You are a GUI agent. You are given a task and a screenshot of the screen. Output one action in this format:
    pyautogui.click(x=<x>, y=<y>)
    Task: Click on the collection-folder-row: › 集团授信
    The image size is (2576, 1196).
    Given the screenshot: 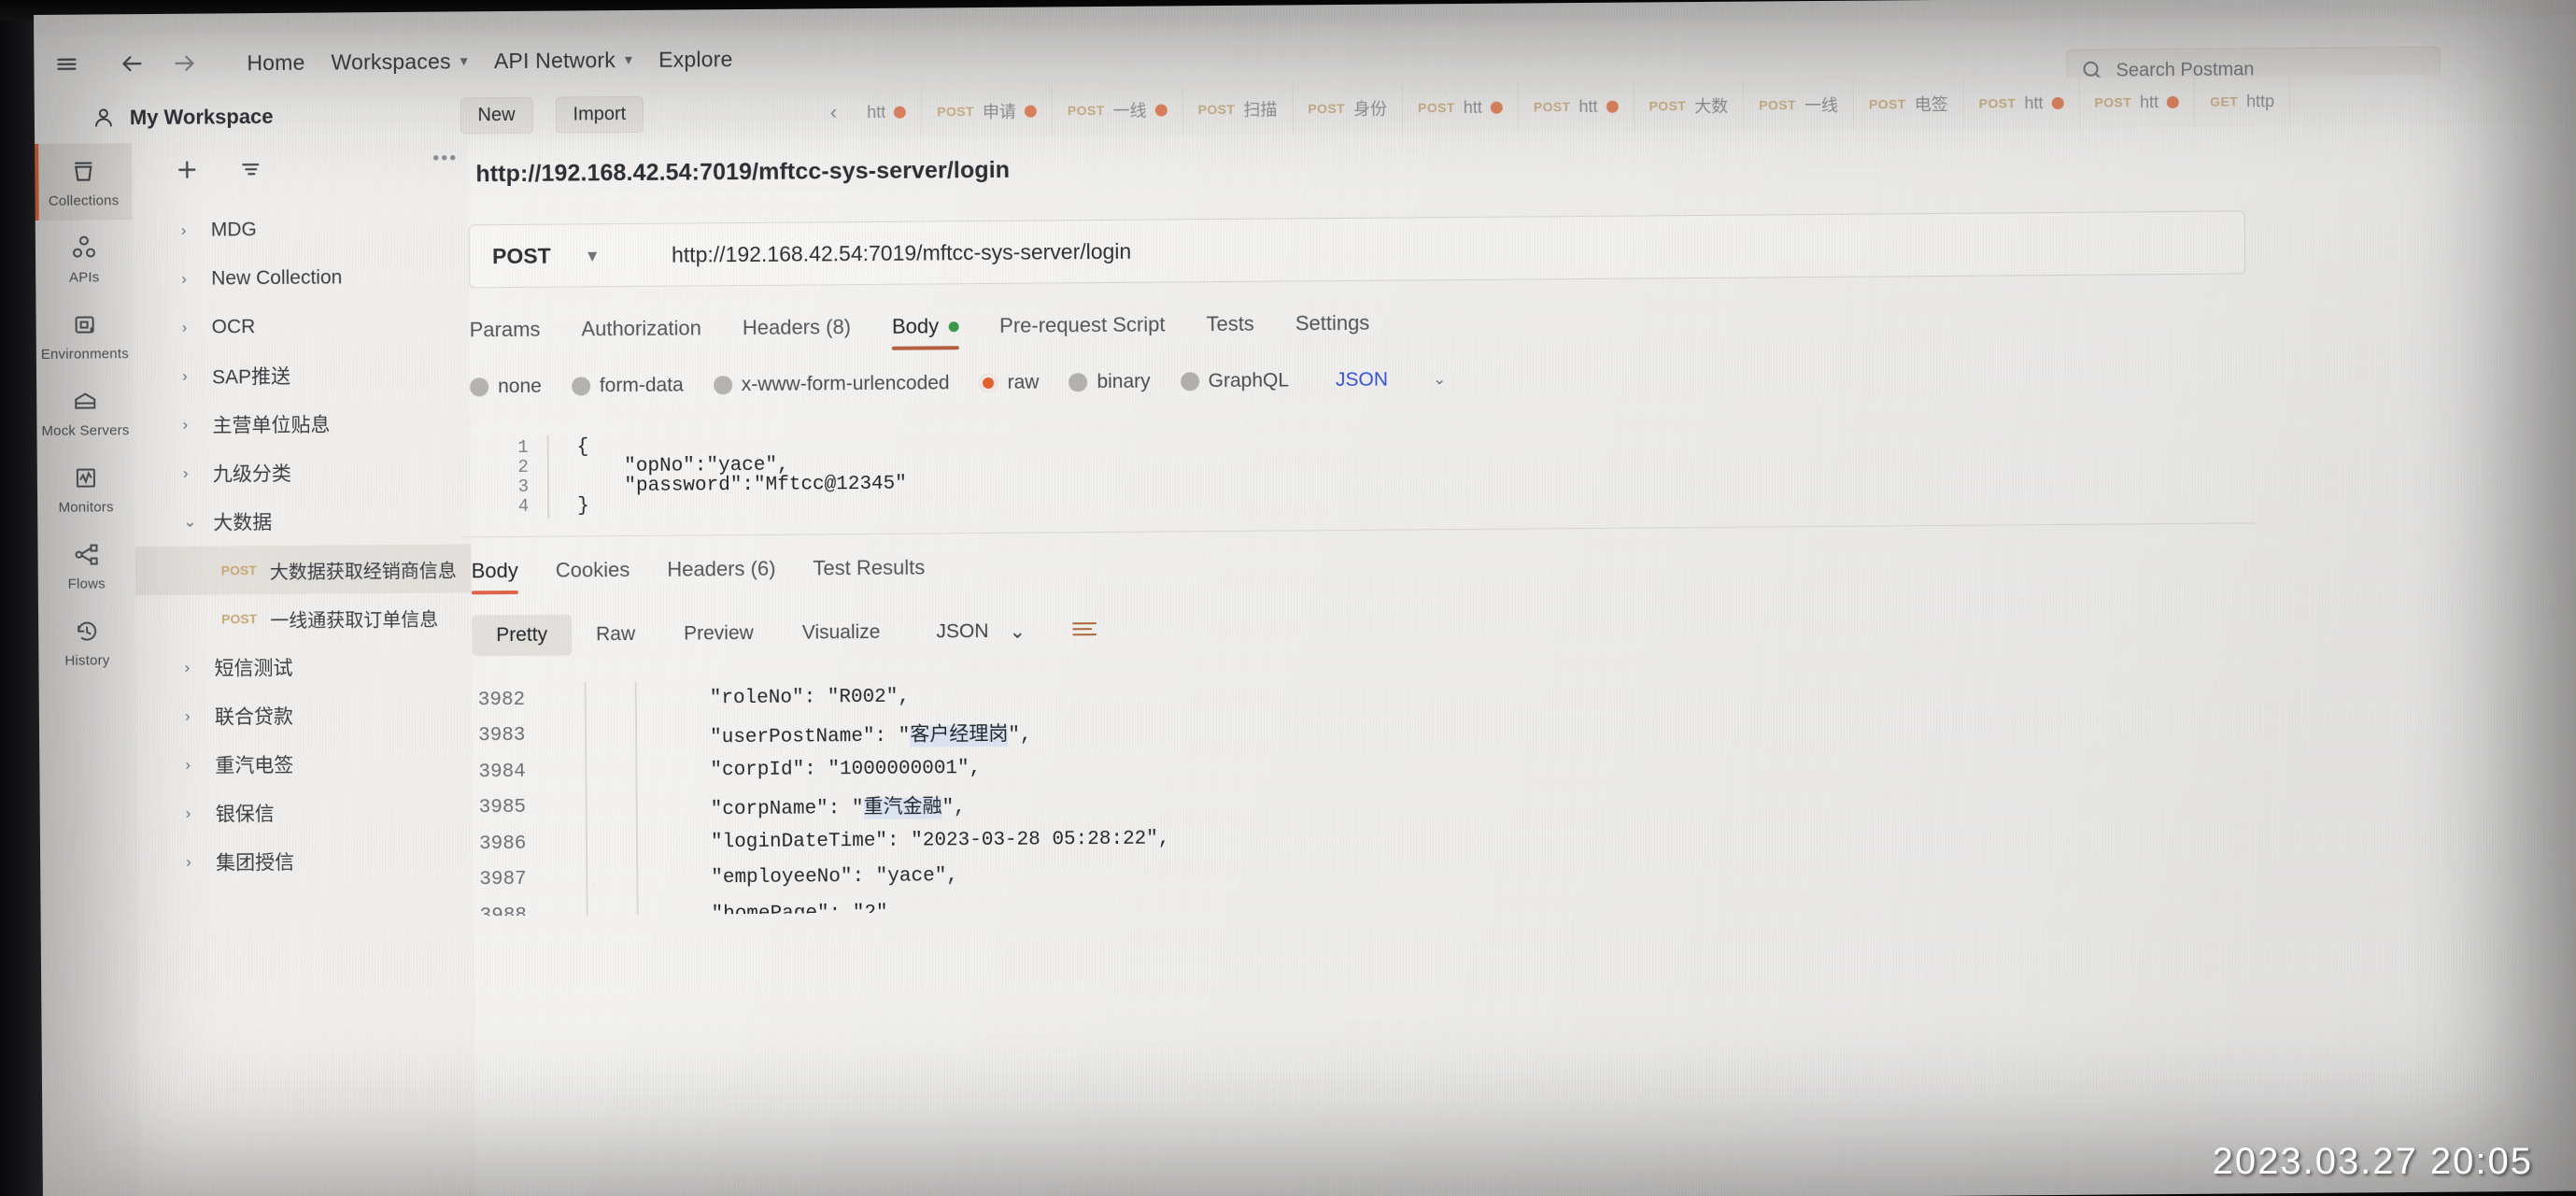 What is the action you would take?
    pyautogui.click(x=305, y=861)
    